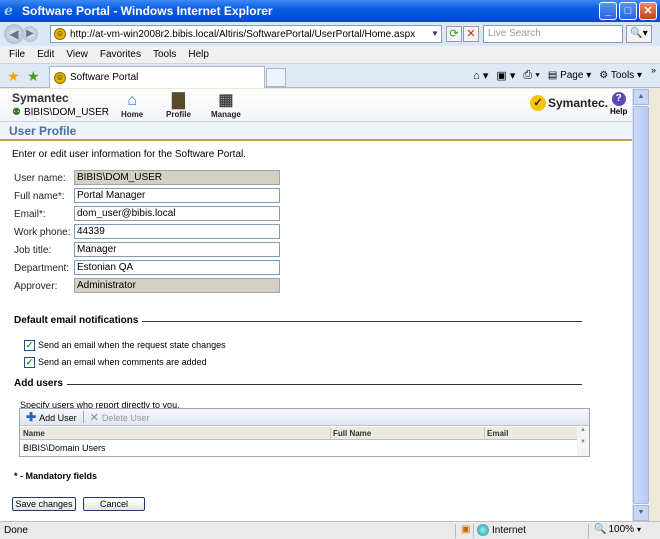 Image resolution: width=660 pixels, height=539 pixels. Describe the element at coordinates (471, 34) in the screenshot. I see `stop-button: ✕` at that location.